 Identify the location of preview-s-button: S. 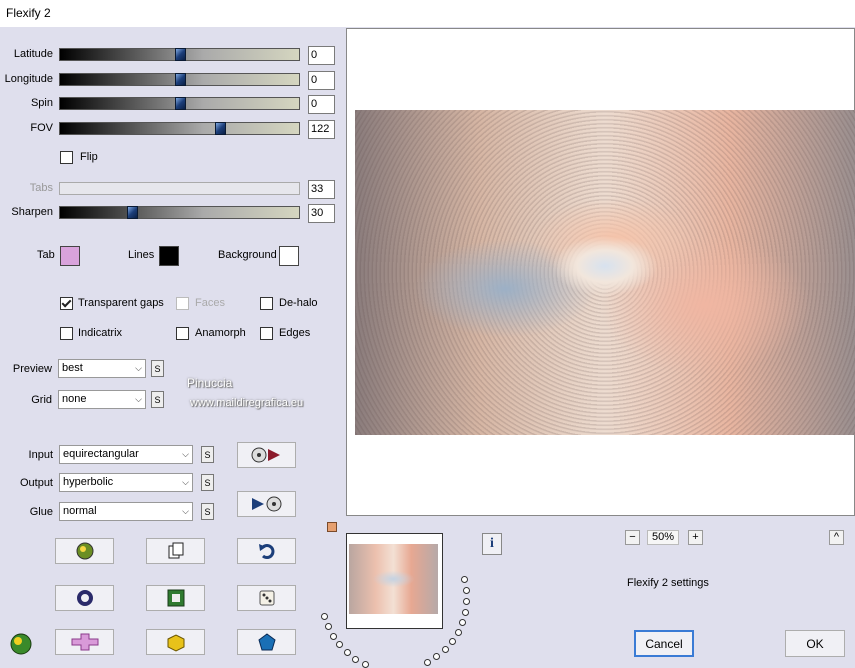
(157, 368).